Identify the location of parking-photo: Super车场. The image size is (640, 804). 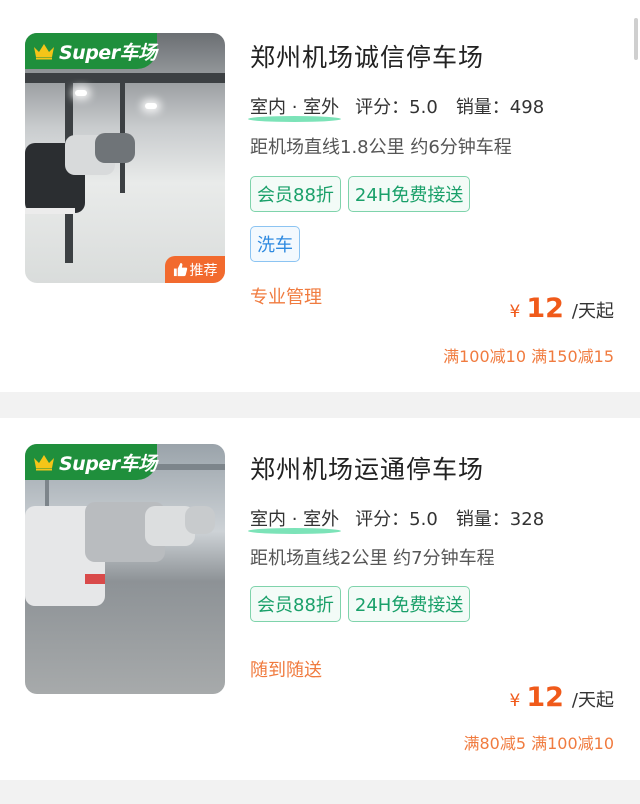
(125, 569).